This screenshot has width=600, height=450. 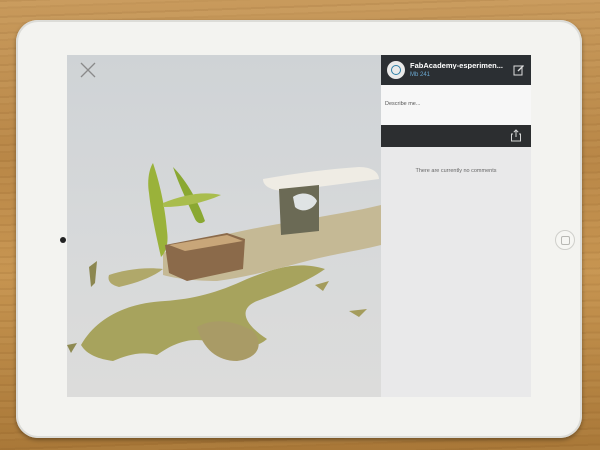 What do you see at coordinates (321, 179) in the screenshot?
I see `scan-mesh-top` at bounding box center [321, 179].